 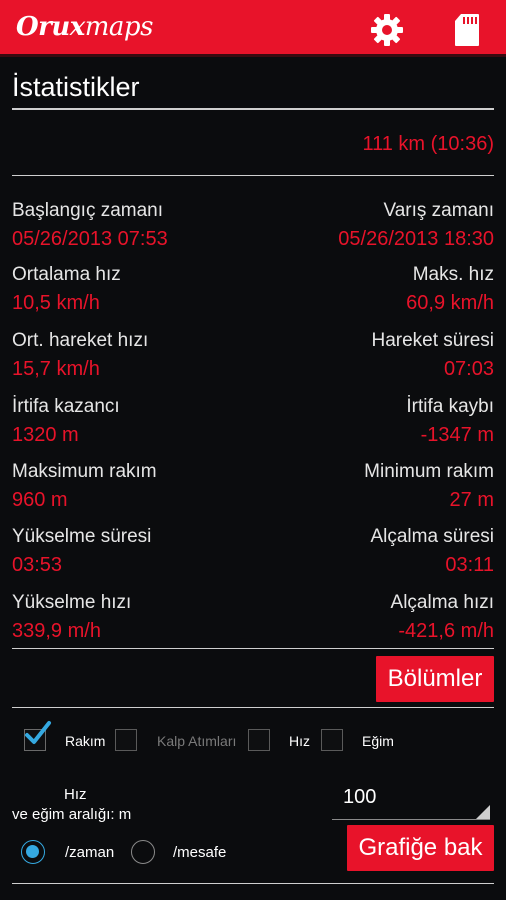 I want to click on arrival-time-value: 05/26/2013 18:30, so click(x=416, y=239).